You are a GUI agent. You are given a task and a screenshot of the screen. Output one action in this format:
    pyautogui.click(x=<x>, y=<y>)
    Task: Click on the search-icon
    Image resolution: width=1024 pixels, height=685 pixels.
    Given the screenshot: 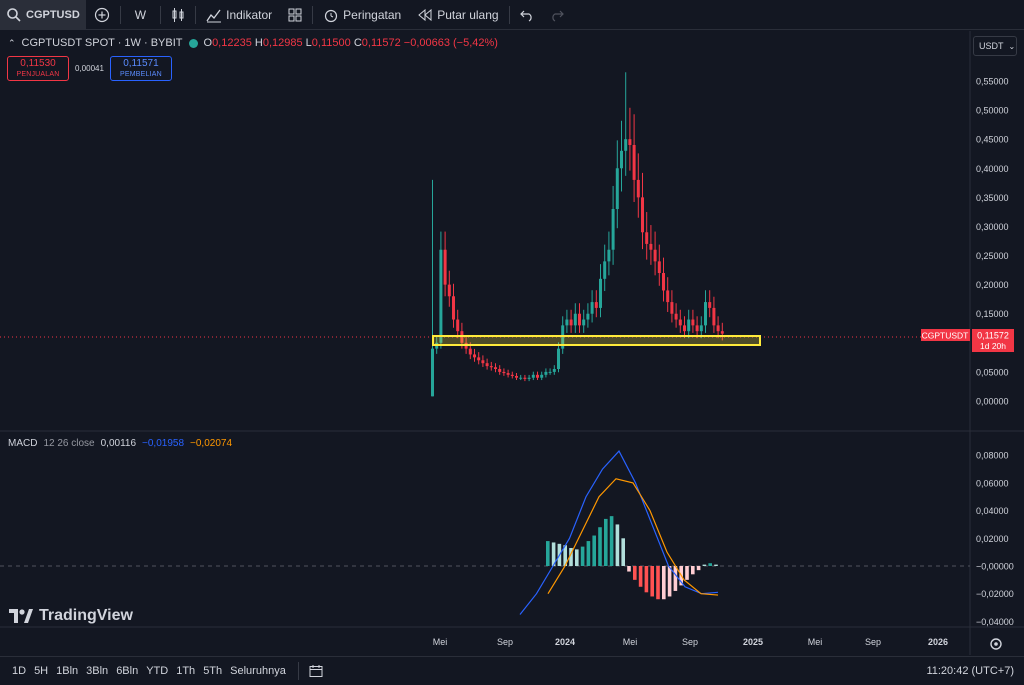 What is the action you would take?
    pyautogui.click(x=14, y=14)
    